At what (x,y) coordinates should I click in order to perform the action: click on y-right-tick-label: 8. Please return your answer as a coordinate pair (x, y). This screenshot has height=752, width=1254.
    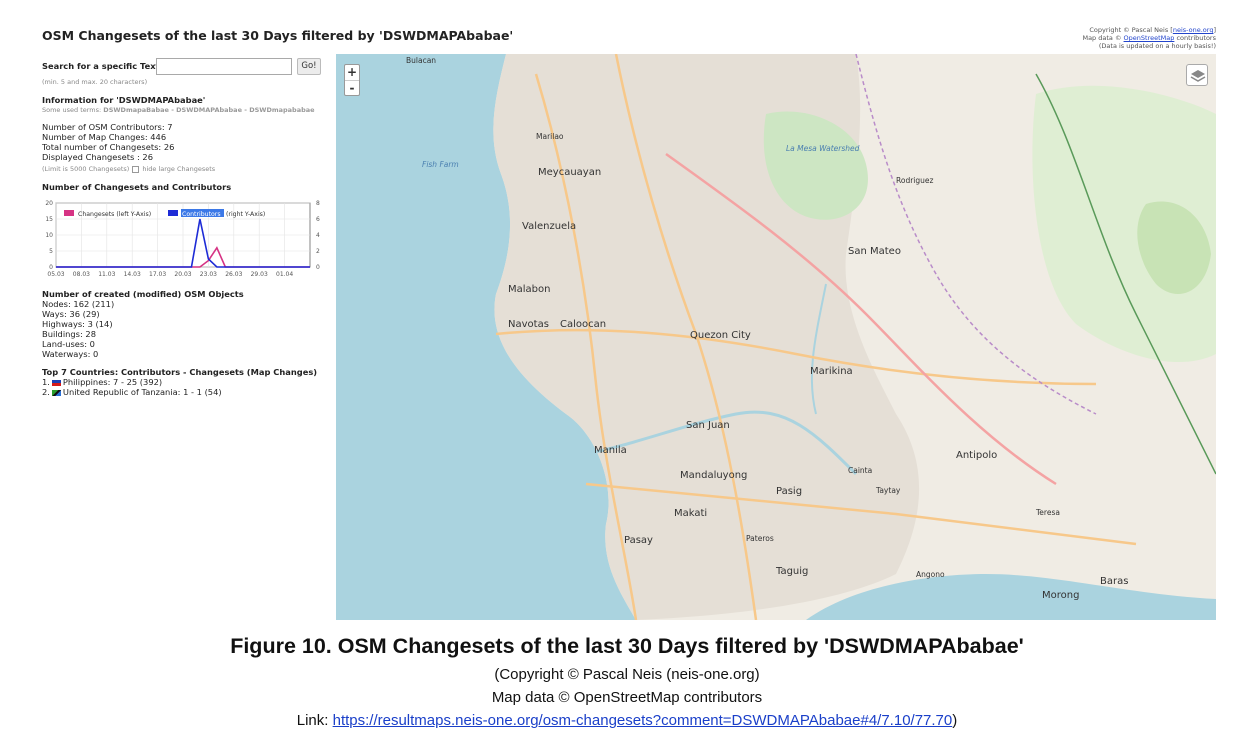
    Looking at the image, I should click on (318, 203).